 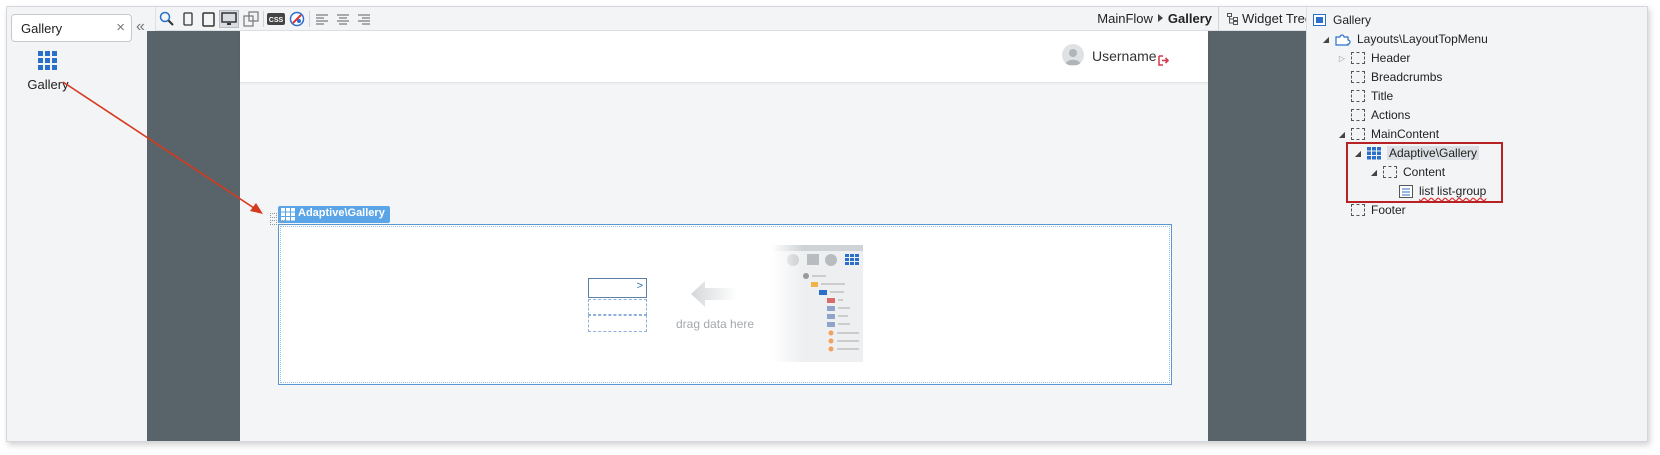 What do you see at coordinates (639, 286) in the screenshot?
I see `chevron-right-icon: >` at bounding box center [639, 286].